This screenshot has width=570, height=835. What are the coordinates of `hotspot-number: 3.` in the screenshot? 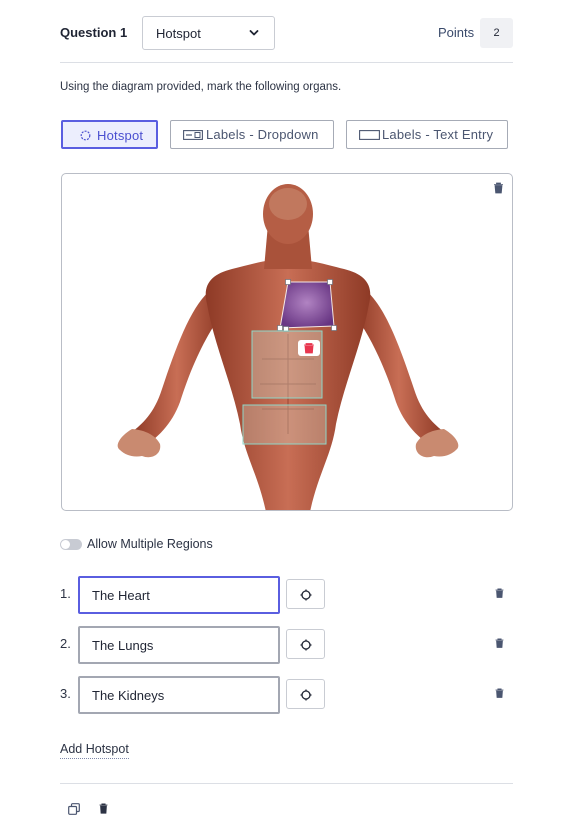 It's located at (65, 693).